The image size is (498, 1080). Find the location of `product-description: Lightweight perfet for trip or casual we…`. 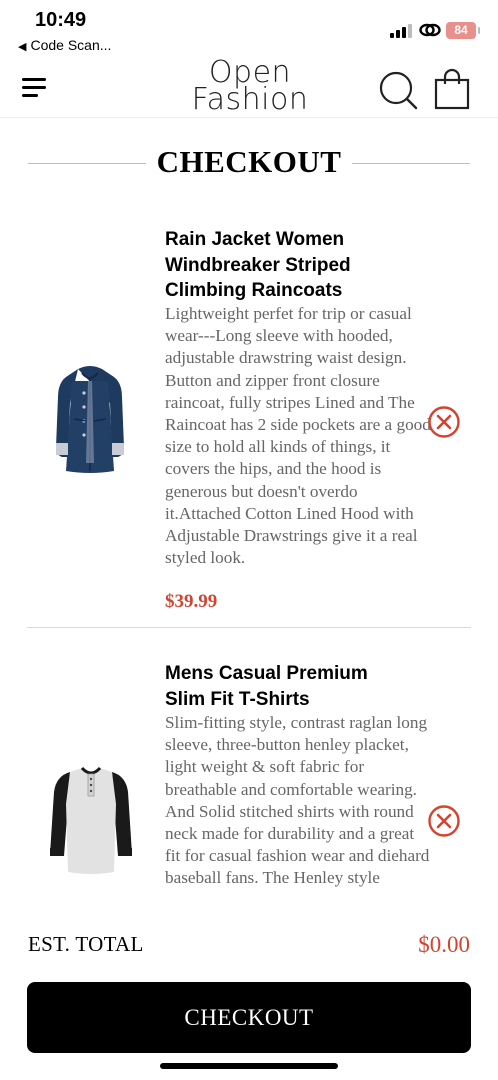

product-description: Lightweight perfet for trip or casual we… is located at coordinates (298, 436).